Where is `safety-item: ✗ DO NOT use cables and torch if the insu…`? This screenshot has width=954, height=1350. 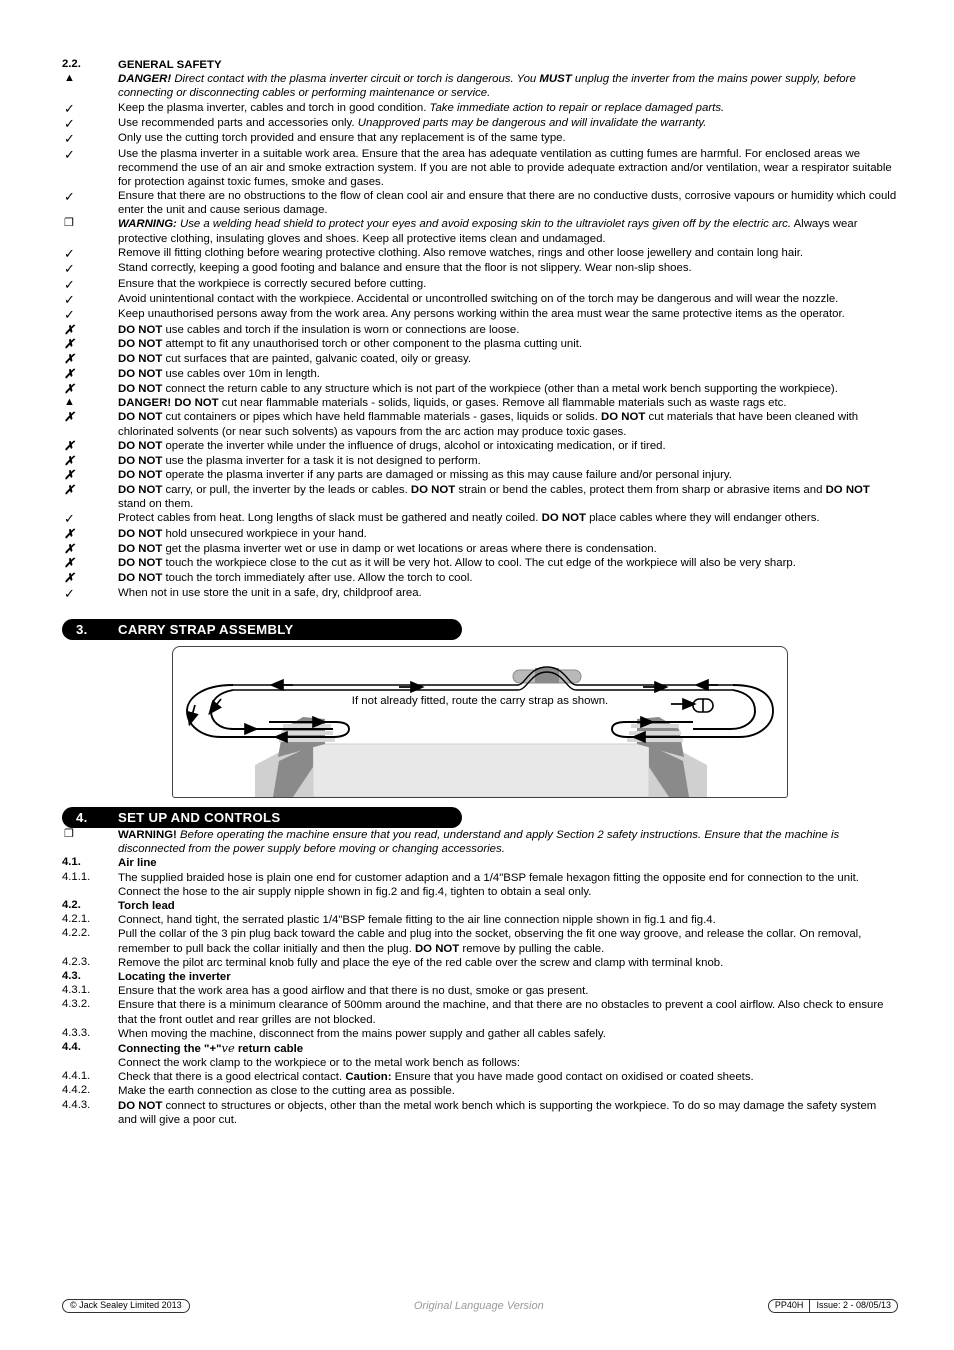 safety-item: ✗ DO NOT use cables and torch if the insu… is located at coordinates (480, 330).